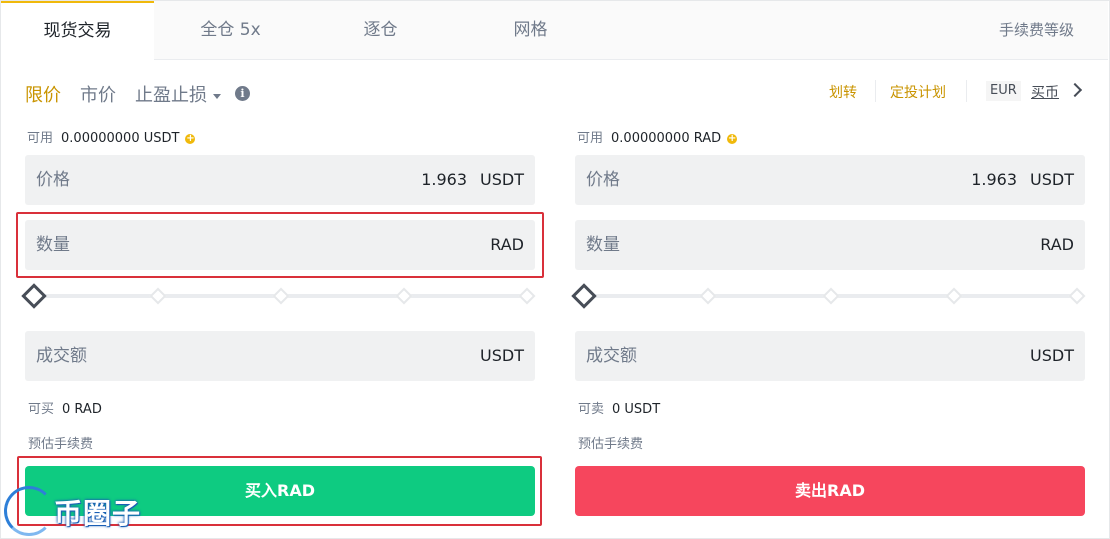 Image resolution: width=1110 pixels, height=539 pixels. Describe the element at coordinates (280, 356) in the screenshot. I see `buy-total-field: 成交额 USDT` at that location.